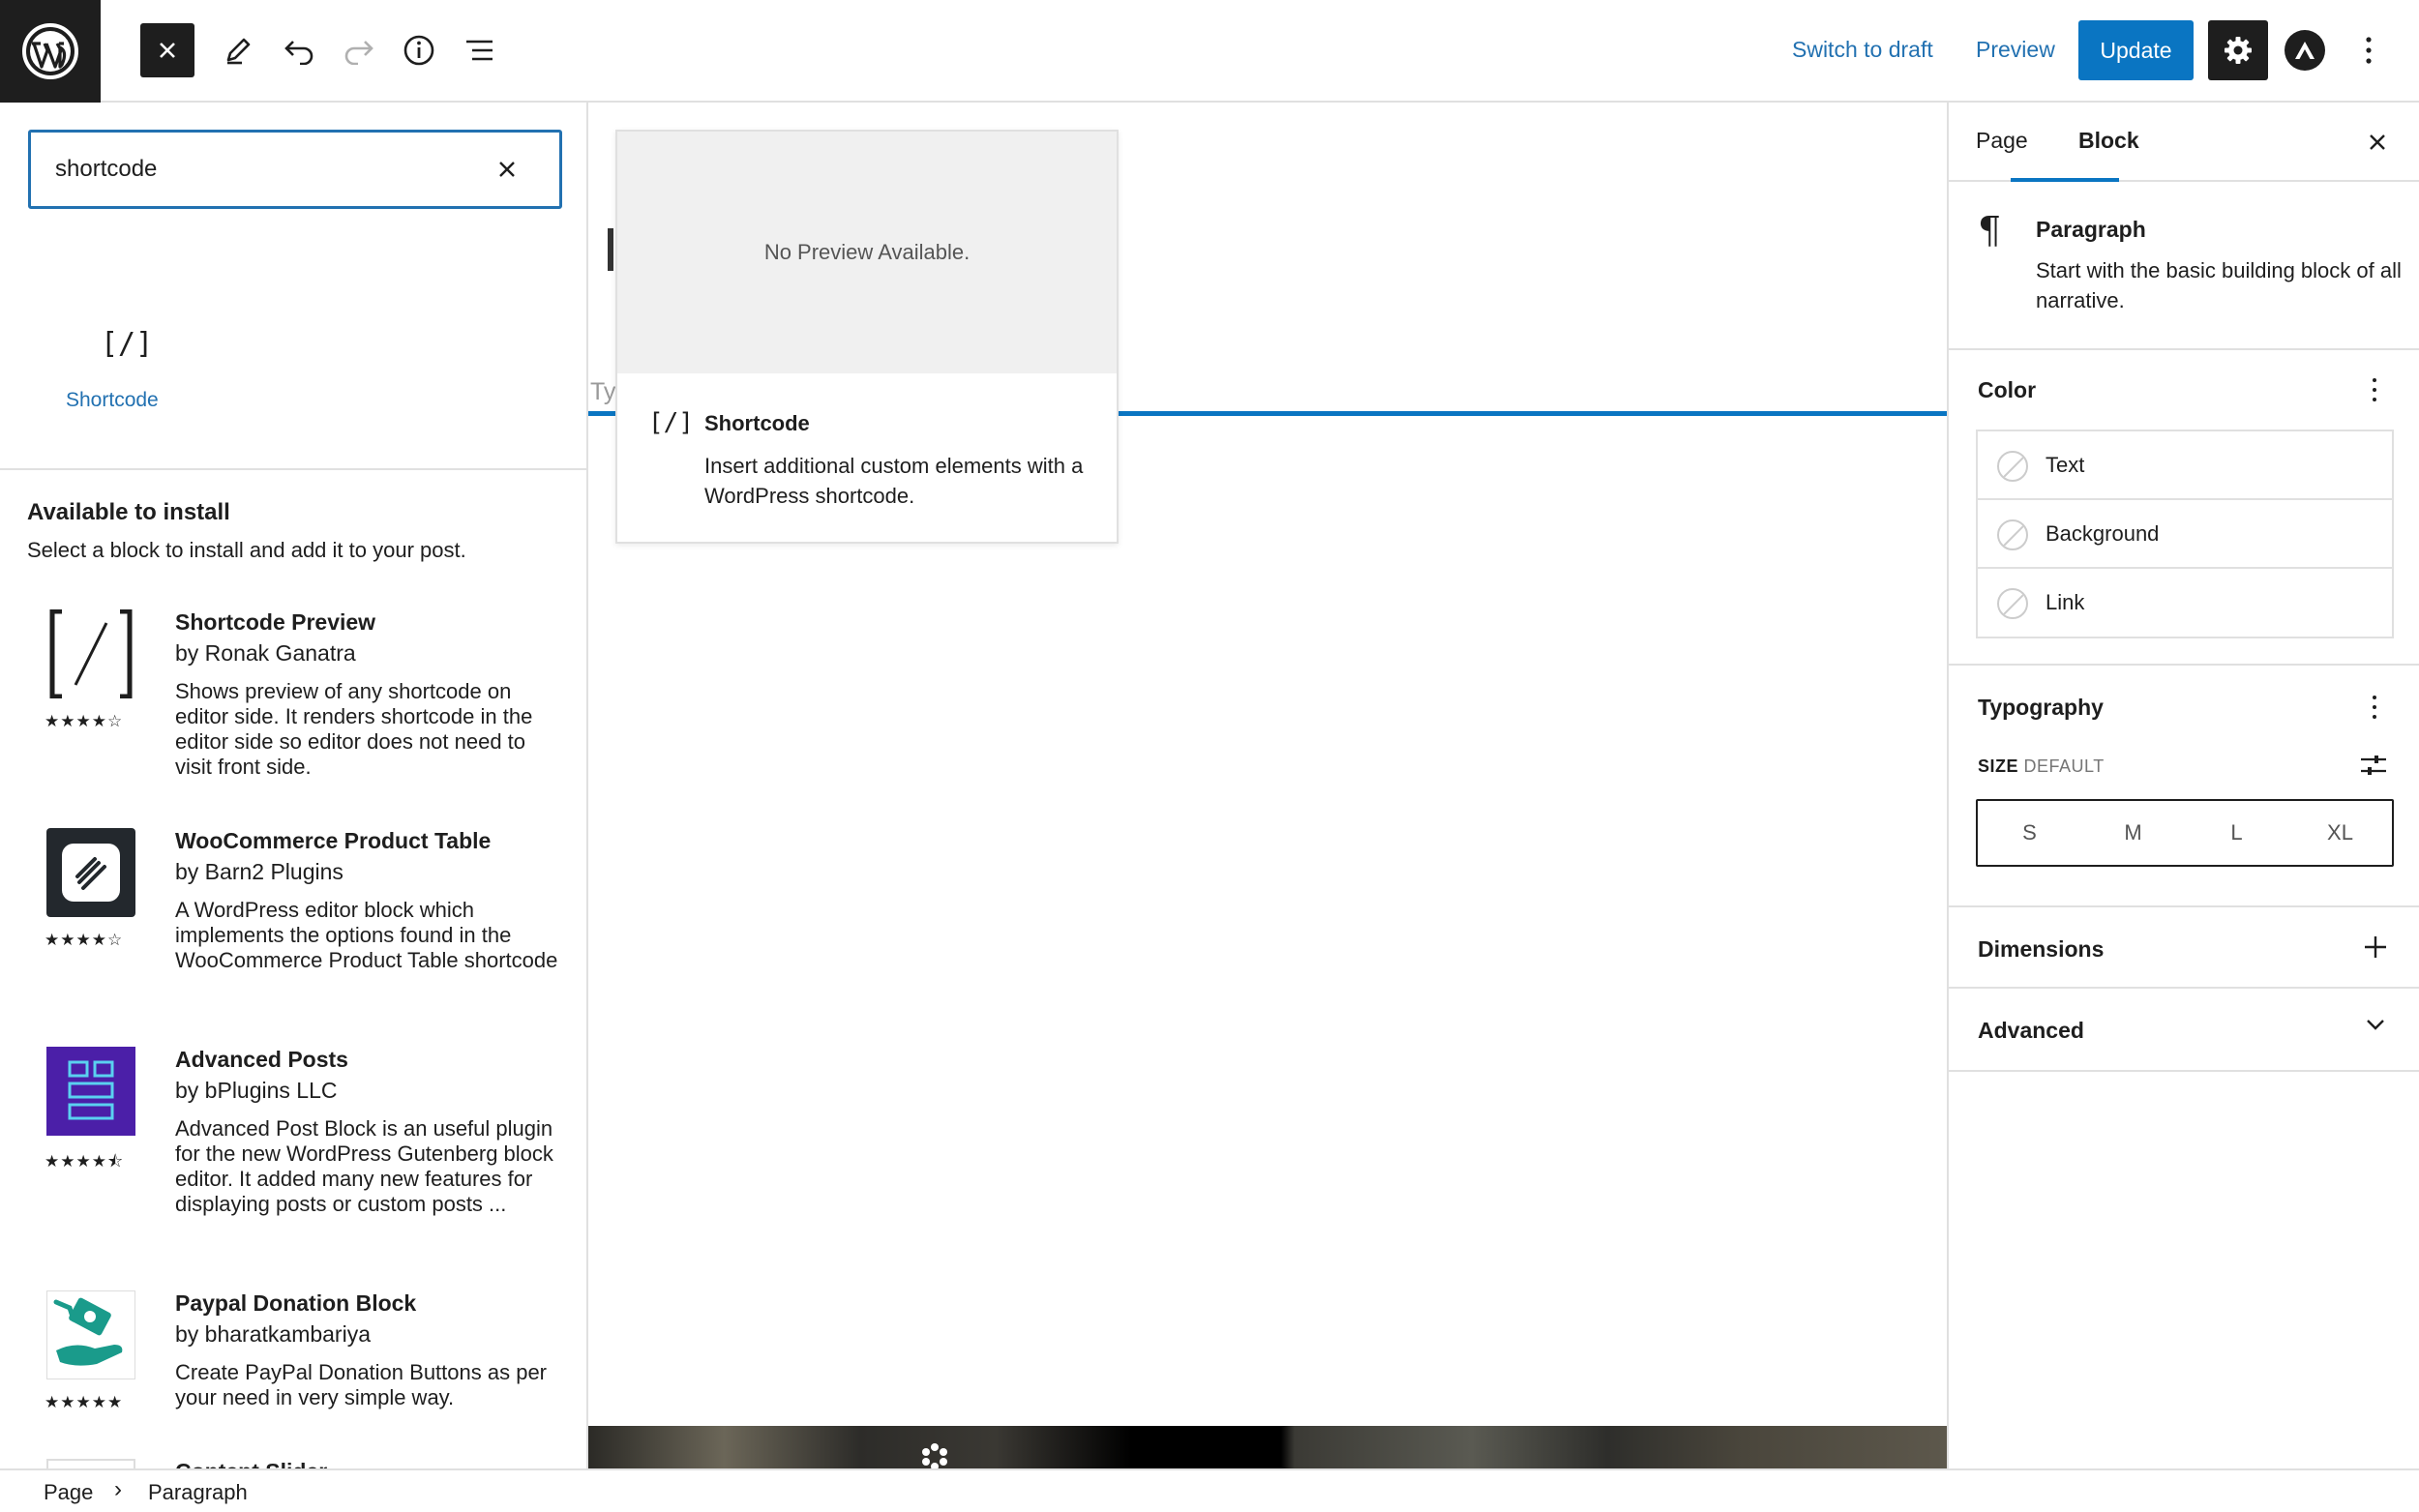 This screenshot has width=2419, height=1512. I want to click on plus-icon, so click(2376, 947).